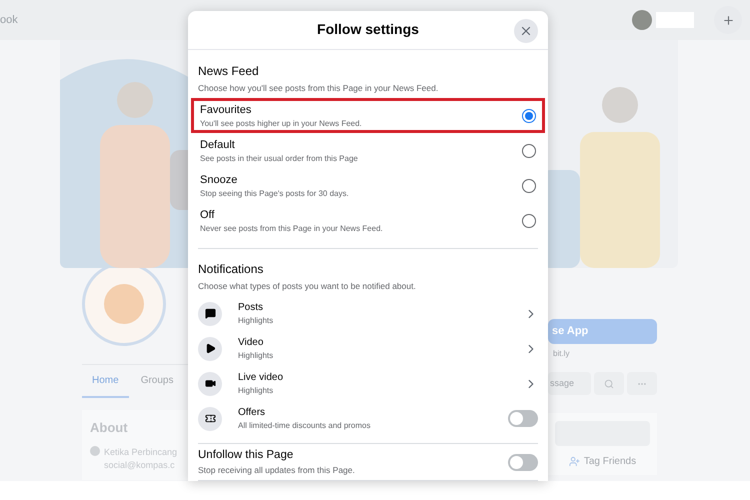 This screenshot has width=750, height=500. Describe the element at coordinates (95, 451) in the screenshot. I see `info-icon` at that location.